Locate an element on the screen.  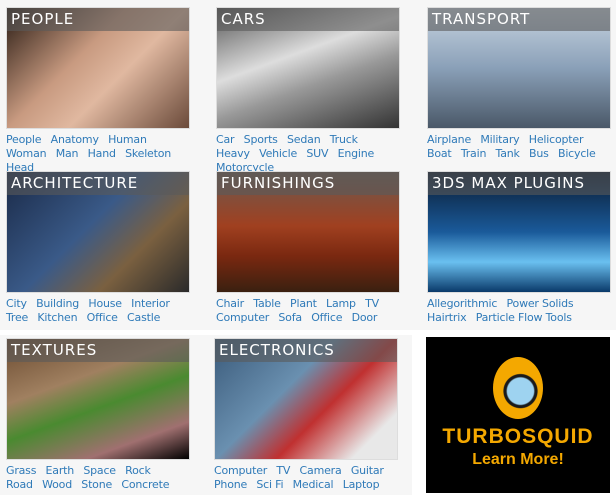
category-image: 3DS MAX PLUGINS is located at coordinates (519, 232).